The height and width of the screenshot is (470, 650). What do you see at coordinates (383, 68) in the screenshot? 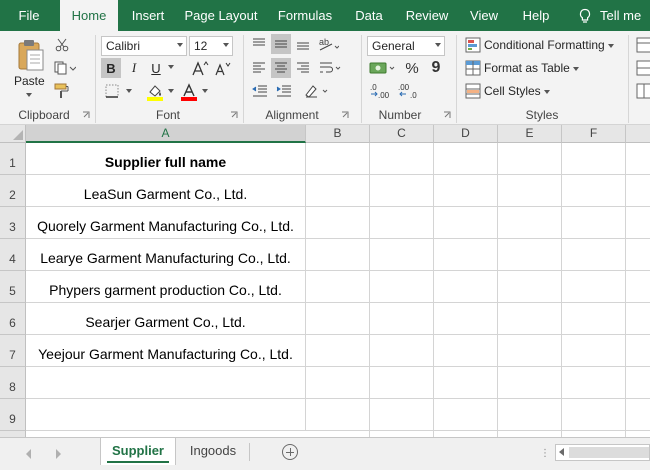
I see `accounting-format-icon` at bounding box center [383, 68].